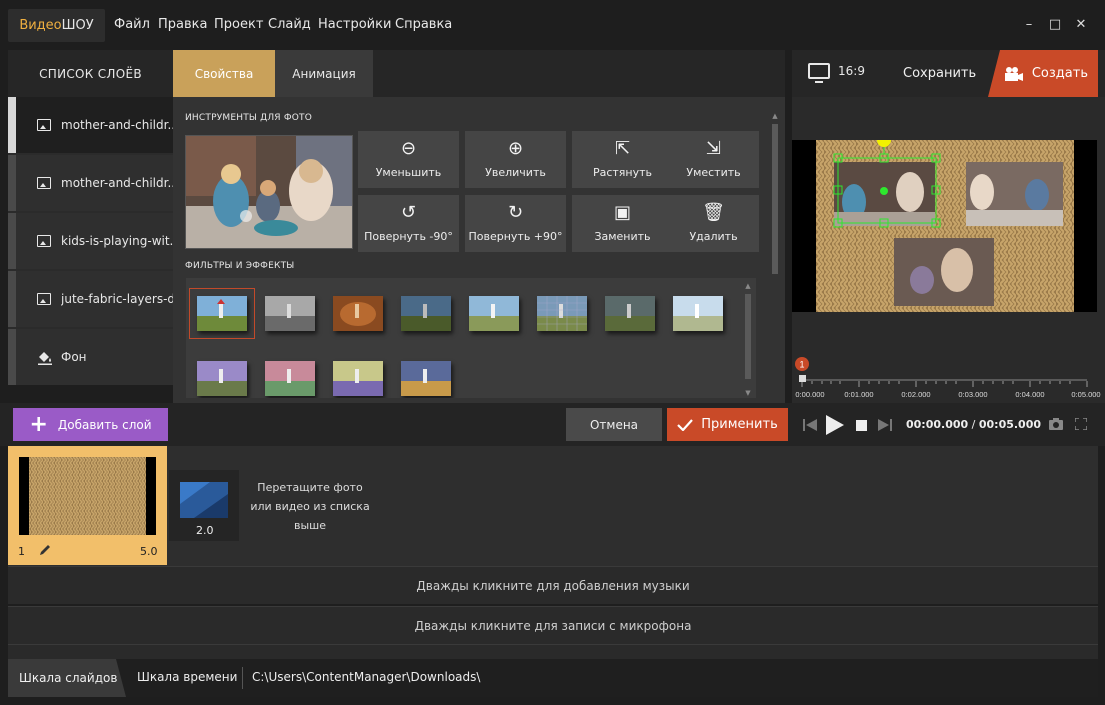 The width and height of the screenshot is (1105, 705). I want to click on playhead-marker: 1, so click(801, 365).